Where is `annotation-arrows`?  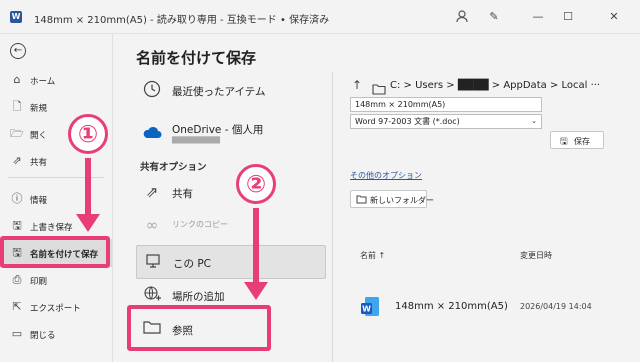
annotation-arrows is located at coordinates (172, 229).